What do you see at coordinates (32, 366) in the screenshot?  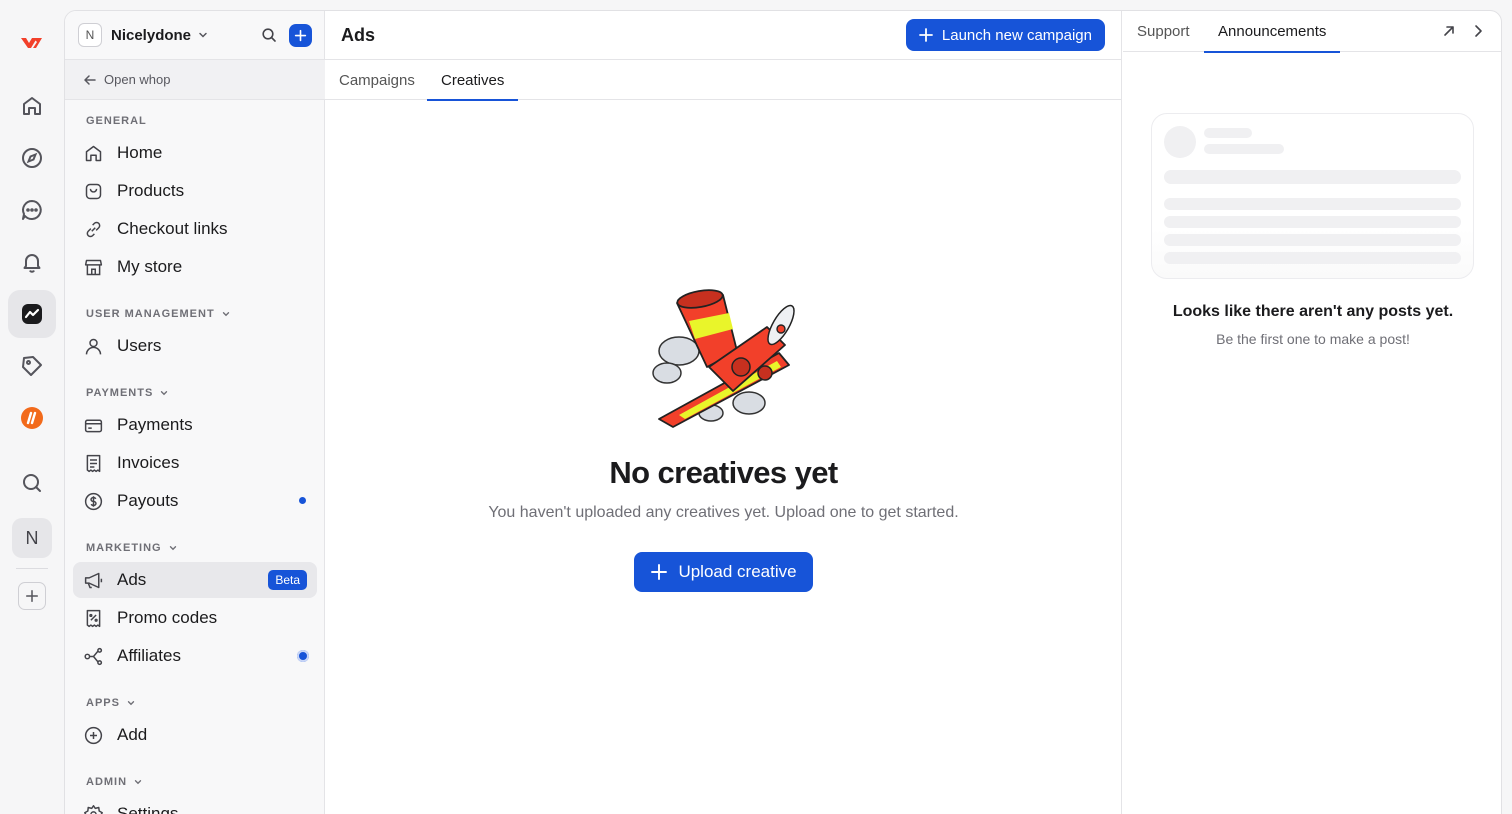 I see `tag-icon` at bounding box center [32, 366].